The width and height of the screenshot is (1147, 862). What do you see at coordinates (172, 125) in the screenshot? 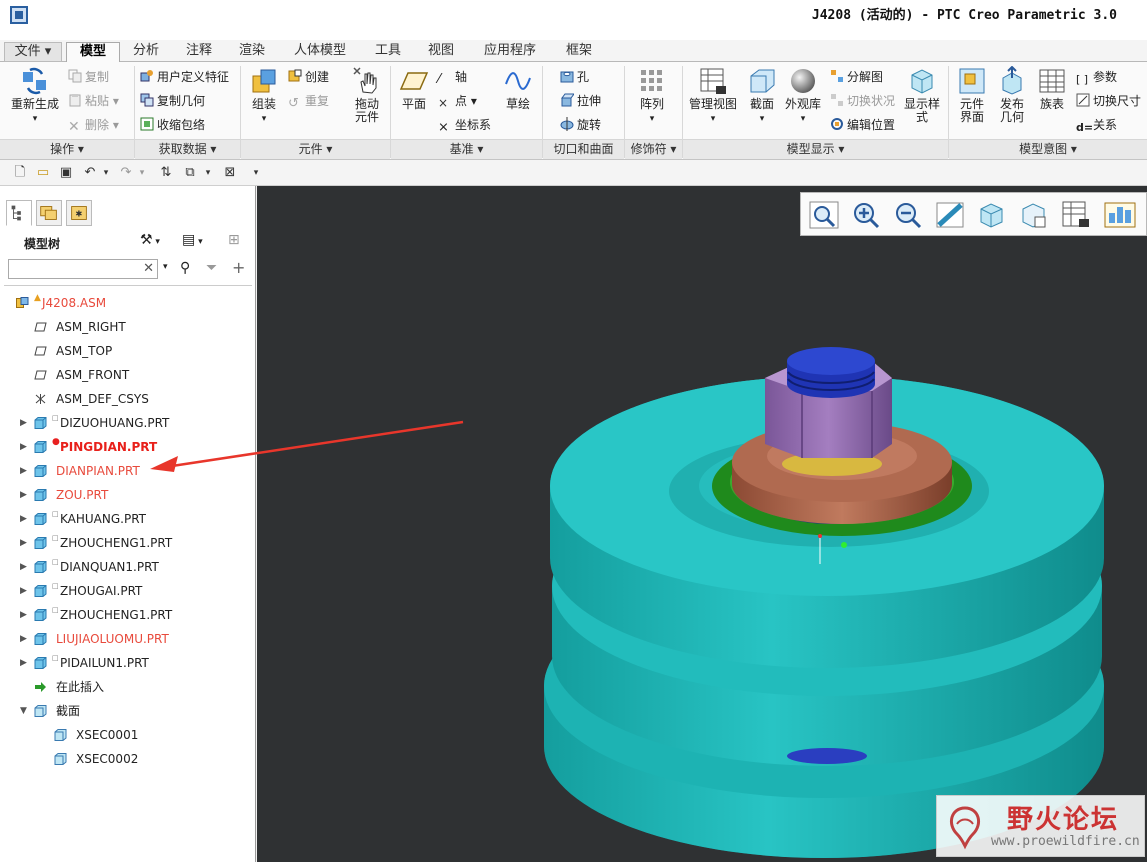
I see `shrinkwrap-button: 收缩包络` at bounding box center [172, 125].